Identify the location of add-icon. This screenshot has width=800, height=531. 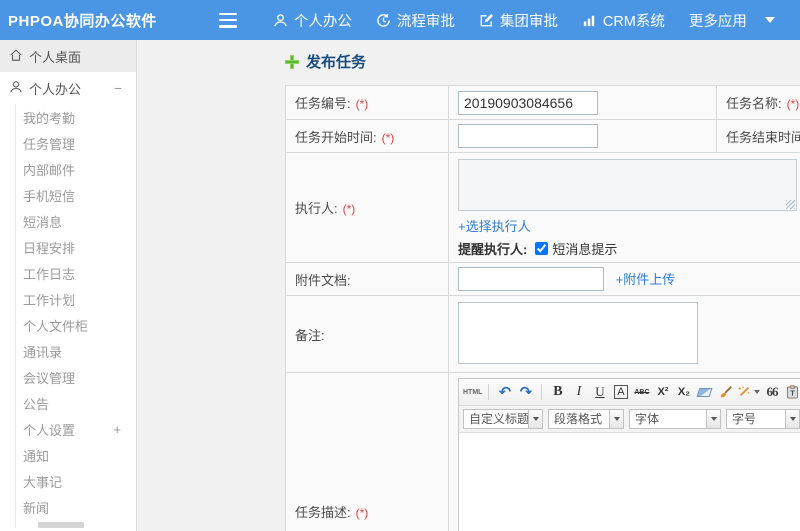
(292, 61).